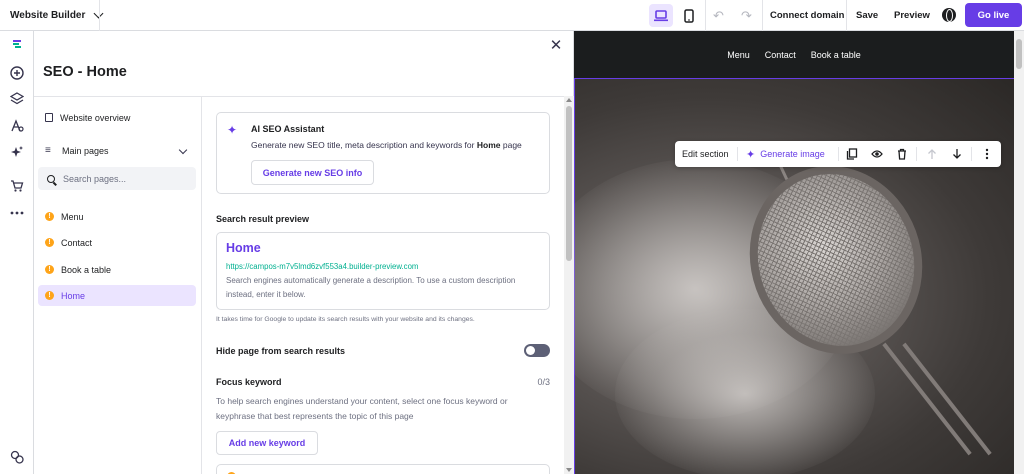  What do you see at coordinates (569, 285) in the screenshot?
I see `panel-scrollbar` at bounding box center [569, 285].